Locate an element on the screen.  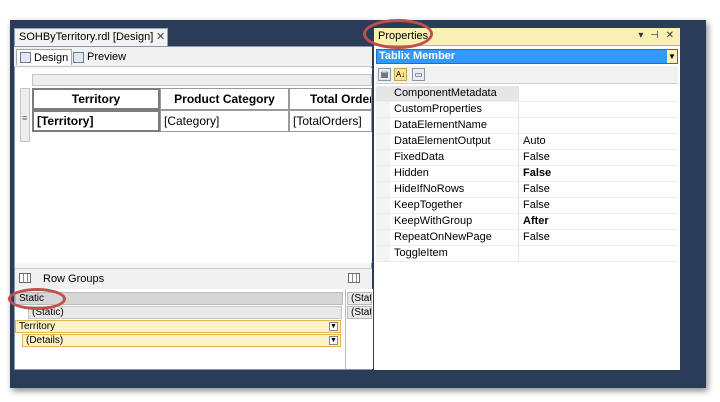
property-row: ComponentMetadata is located at coordinates (527, 94).